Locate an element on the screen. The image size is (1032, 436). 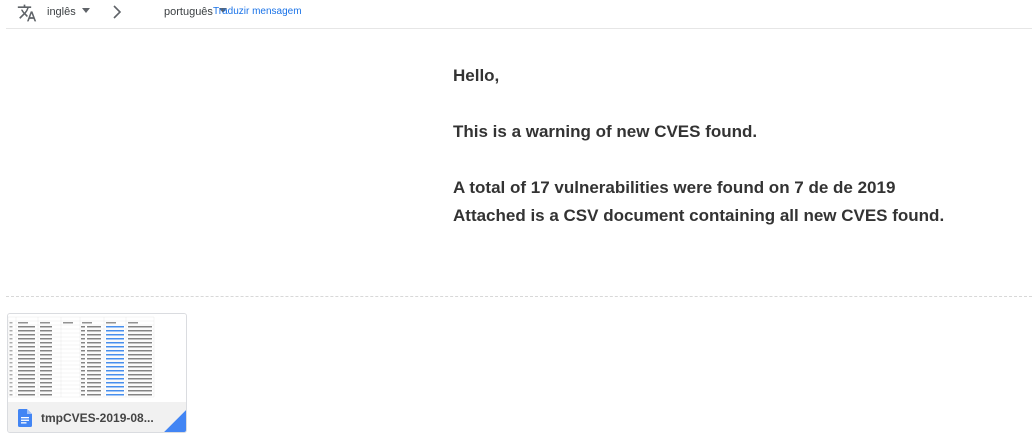
page-fold-icon is located at coordinates (175, 421).